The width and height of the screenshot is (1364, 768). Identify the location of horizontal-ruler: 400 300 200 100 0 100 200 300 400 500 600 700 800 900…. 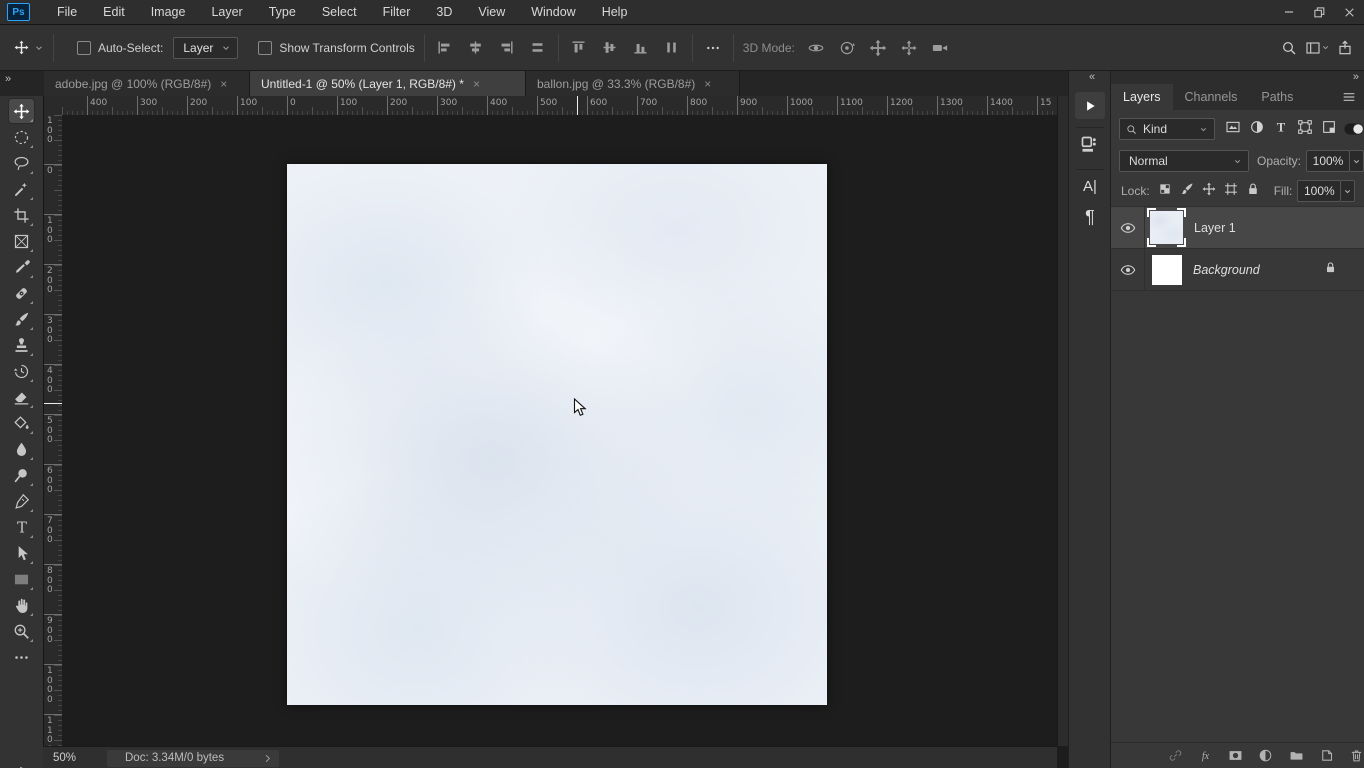
(559, 106).